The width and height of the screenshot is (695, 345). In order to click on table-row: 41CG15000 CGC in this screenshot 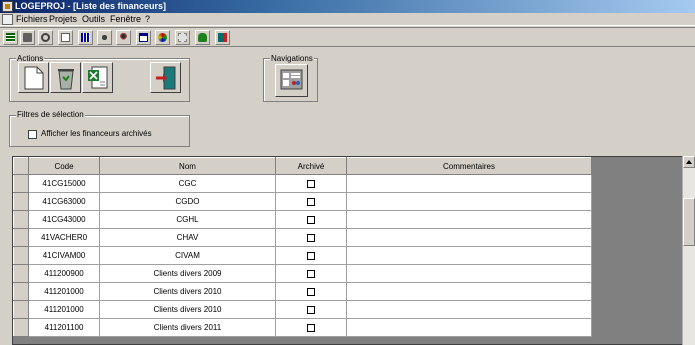, I will do `click(302, 183)`.